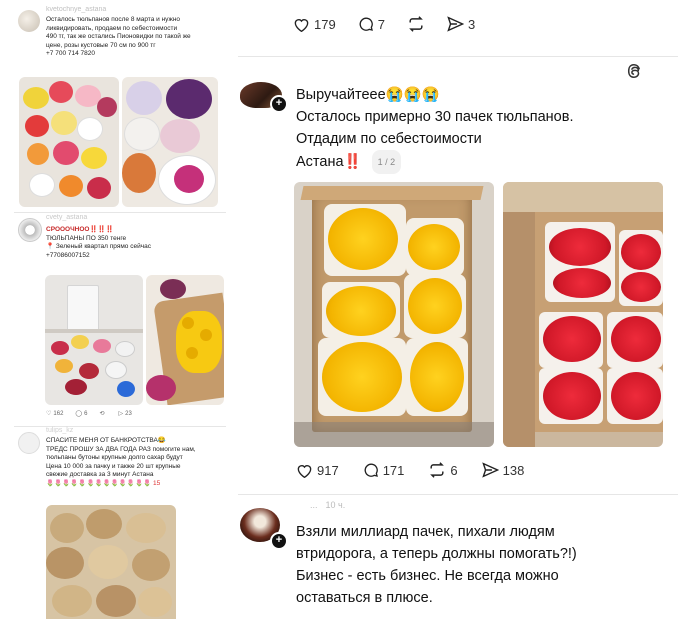 Image resolution: width=690 pixels, height=619 pixels. Describe the element at coordinates (101, 45) in the screenshot. I see `post-text-line: цене, розы кустовые 70 см по 900 тг` at that location.